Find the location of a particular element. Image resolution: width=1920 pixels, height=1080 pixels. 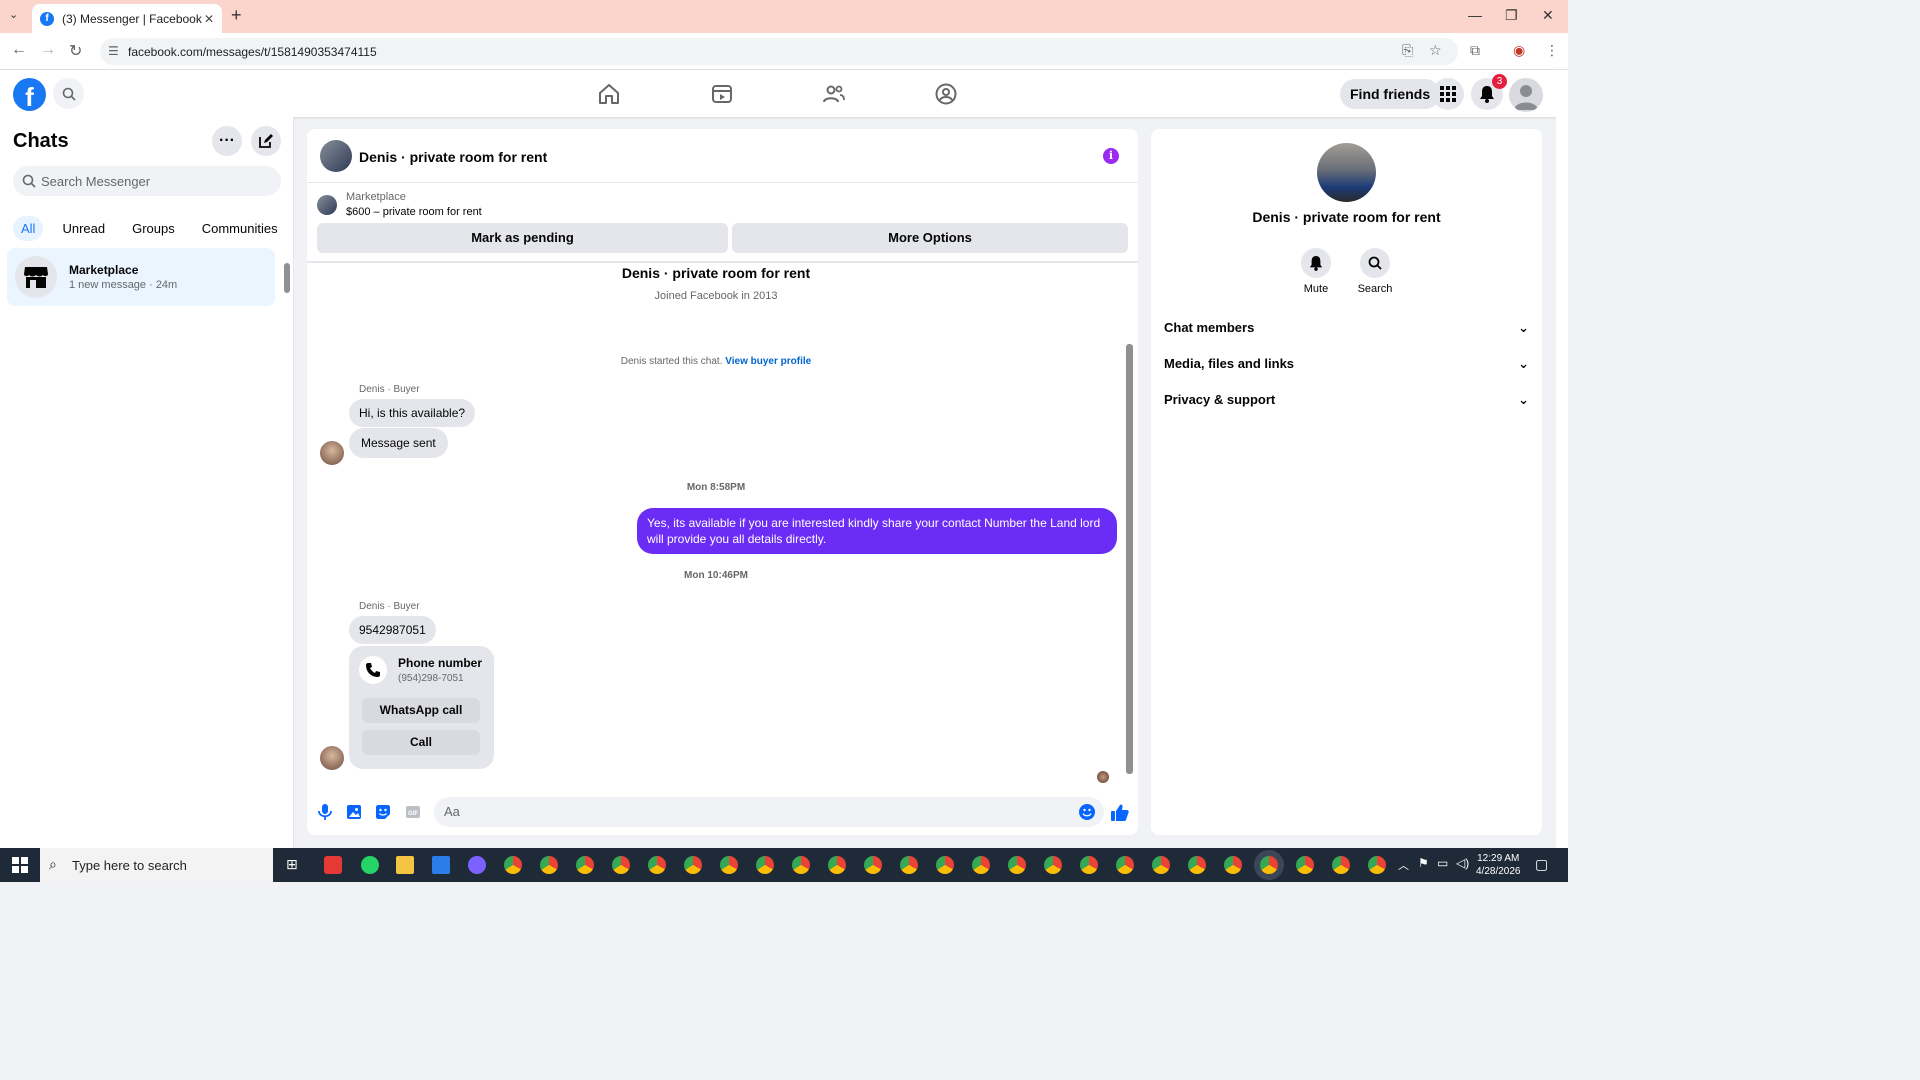

minimize-icon: — is located at coordinates (1475, 15).